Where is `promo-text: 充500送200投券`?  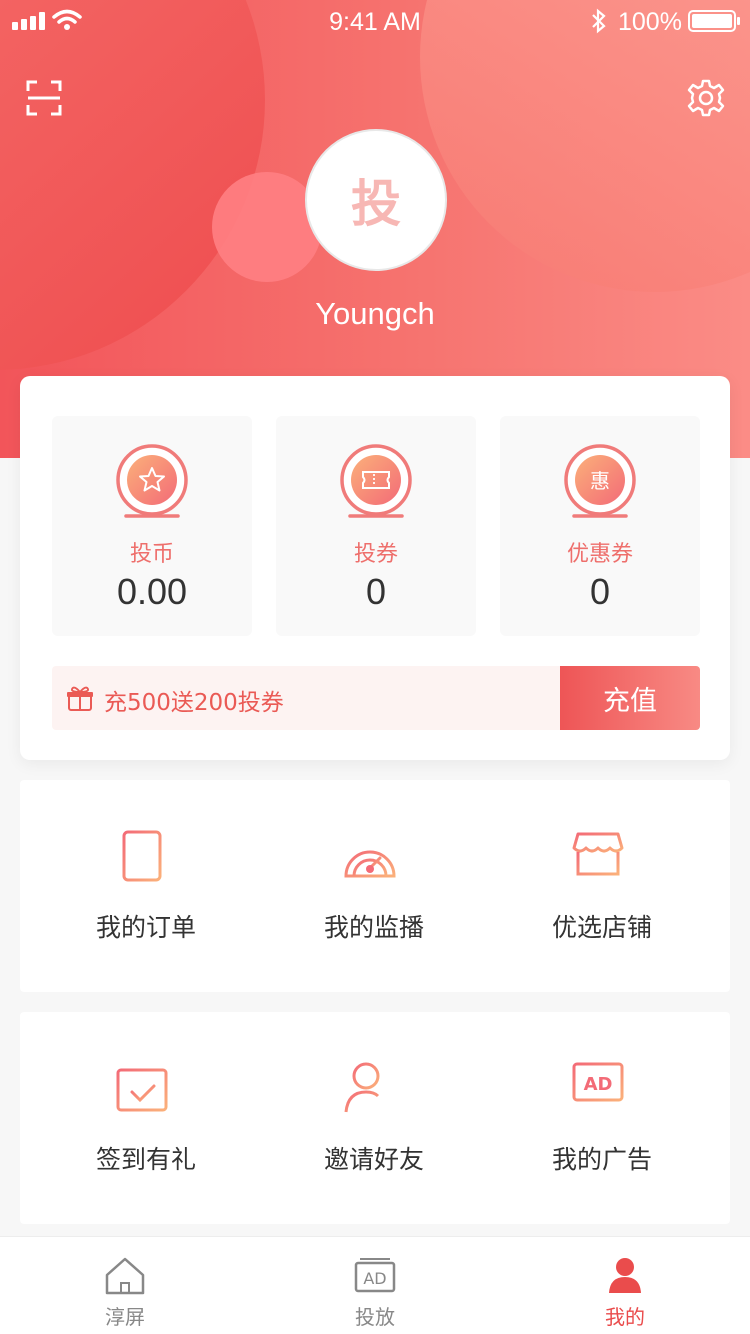
promo-text: 充500送200投券 is located at coordinates (194, 703).